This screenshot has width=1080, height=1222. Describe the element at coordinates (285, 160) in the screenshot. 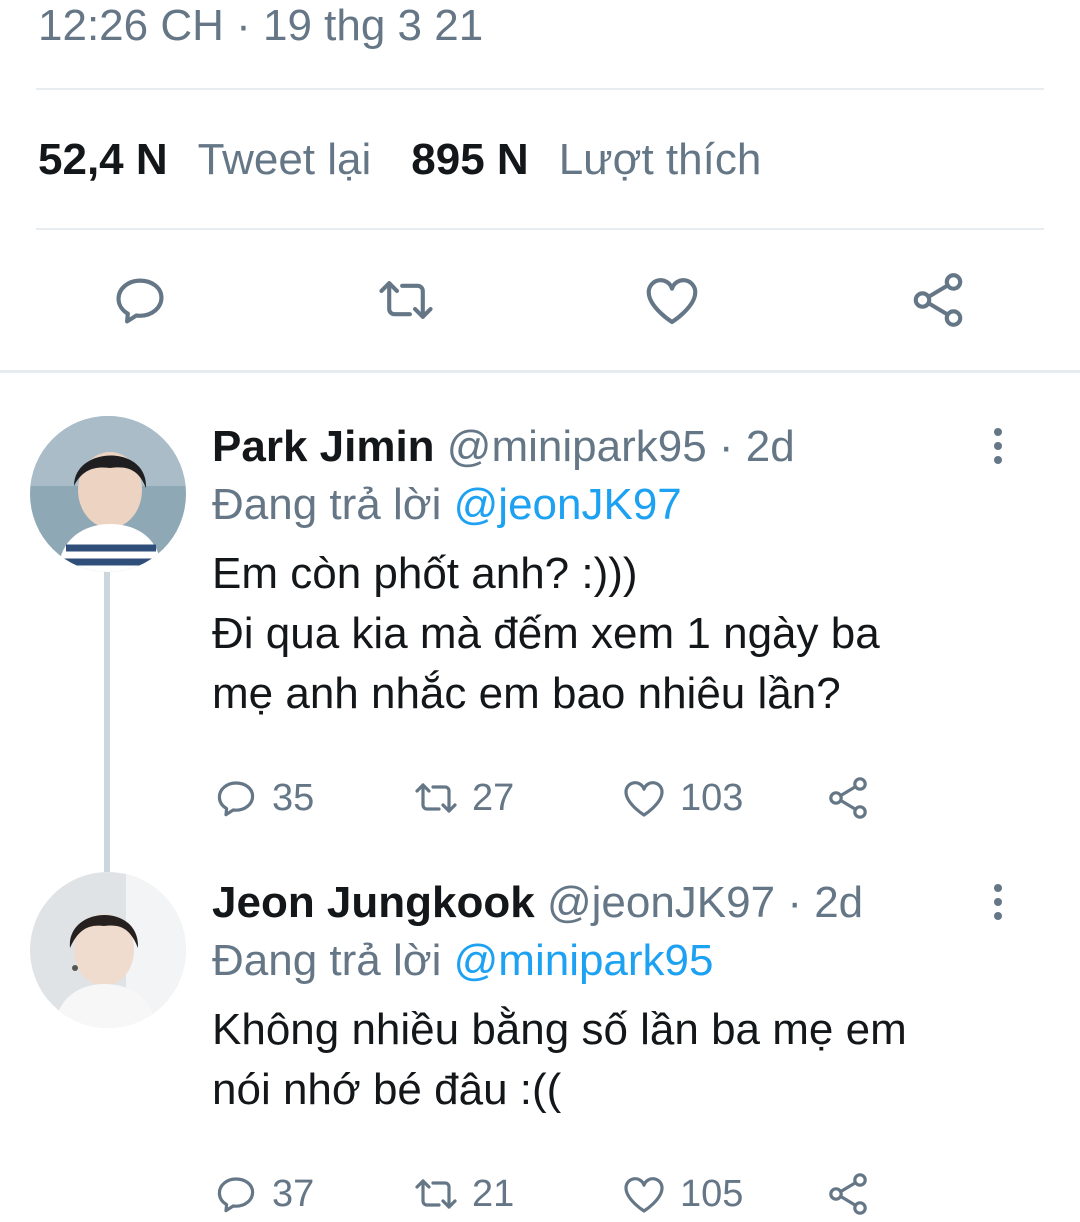

I see `retweets-label: Tweet lại` at that location.